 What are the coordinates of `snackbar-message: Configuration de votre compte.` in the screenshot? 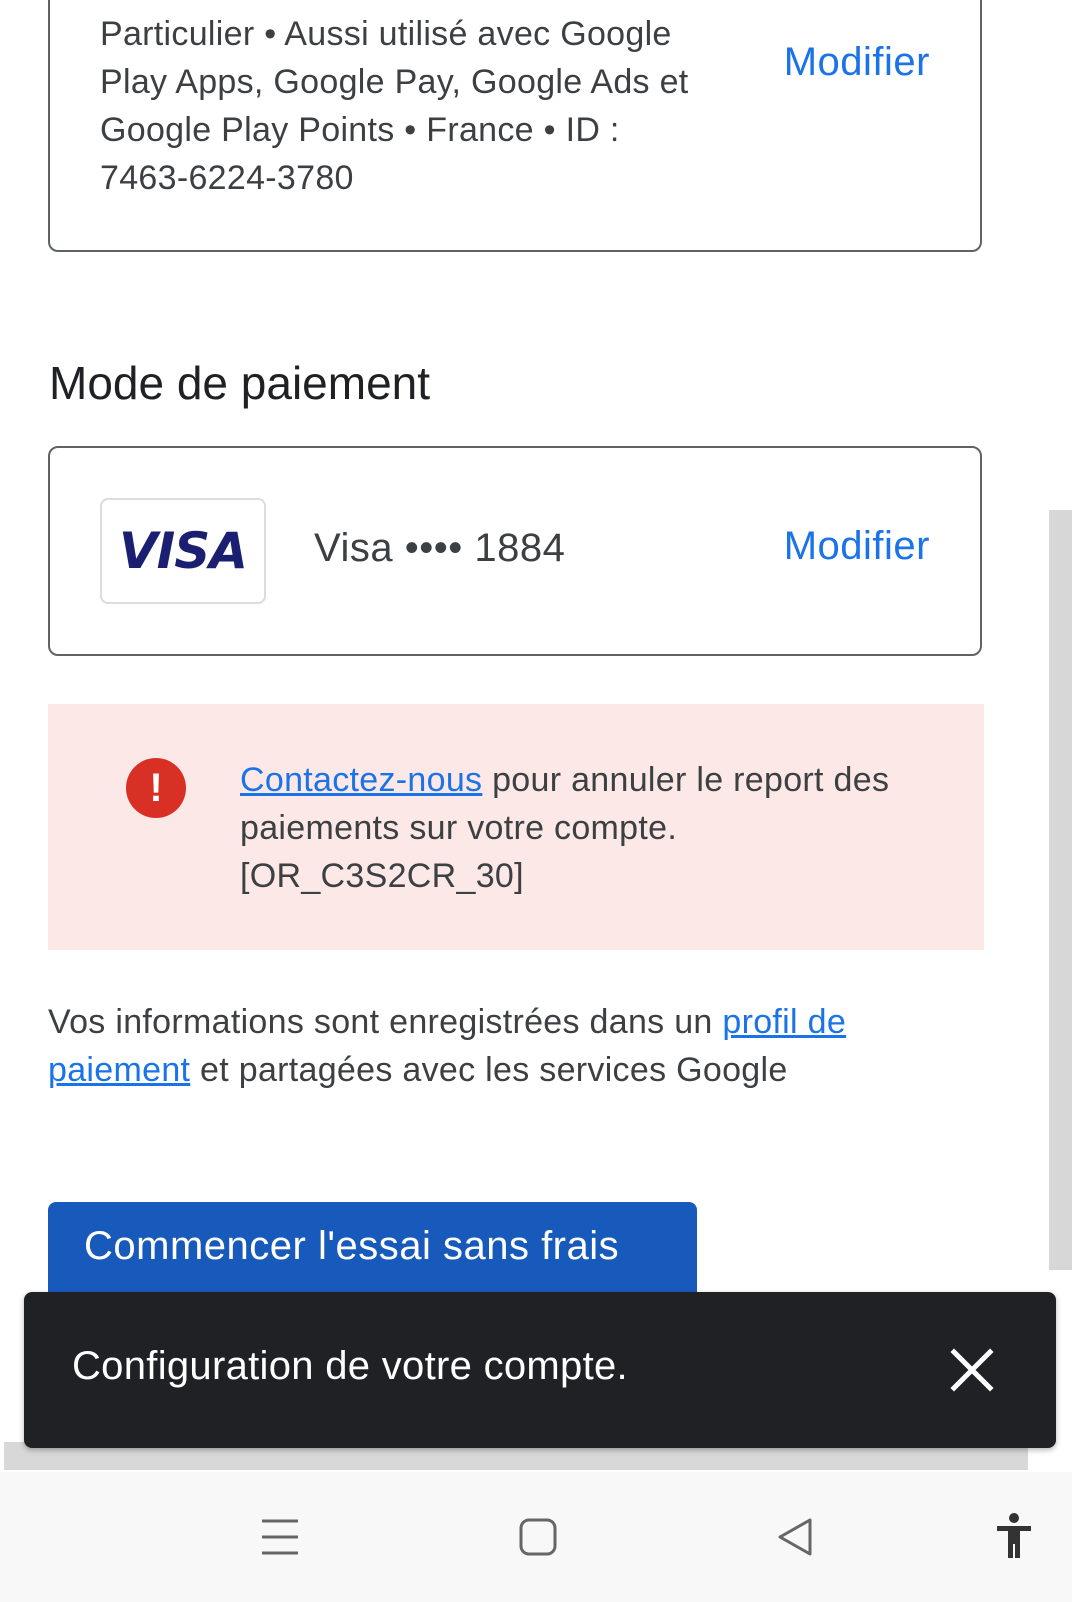 It's located at (350, 1366).